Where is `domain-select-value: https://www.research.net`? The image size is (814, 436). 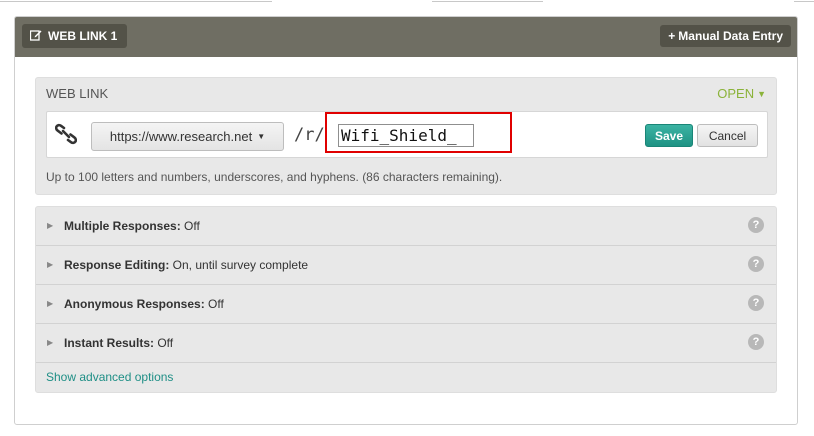
domain-select-value: https://www.research.net is located at coordinates (181, 136).